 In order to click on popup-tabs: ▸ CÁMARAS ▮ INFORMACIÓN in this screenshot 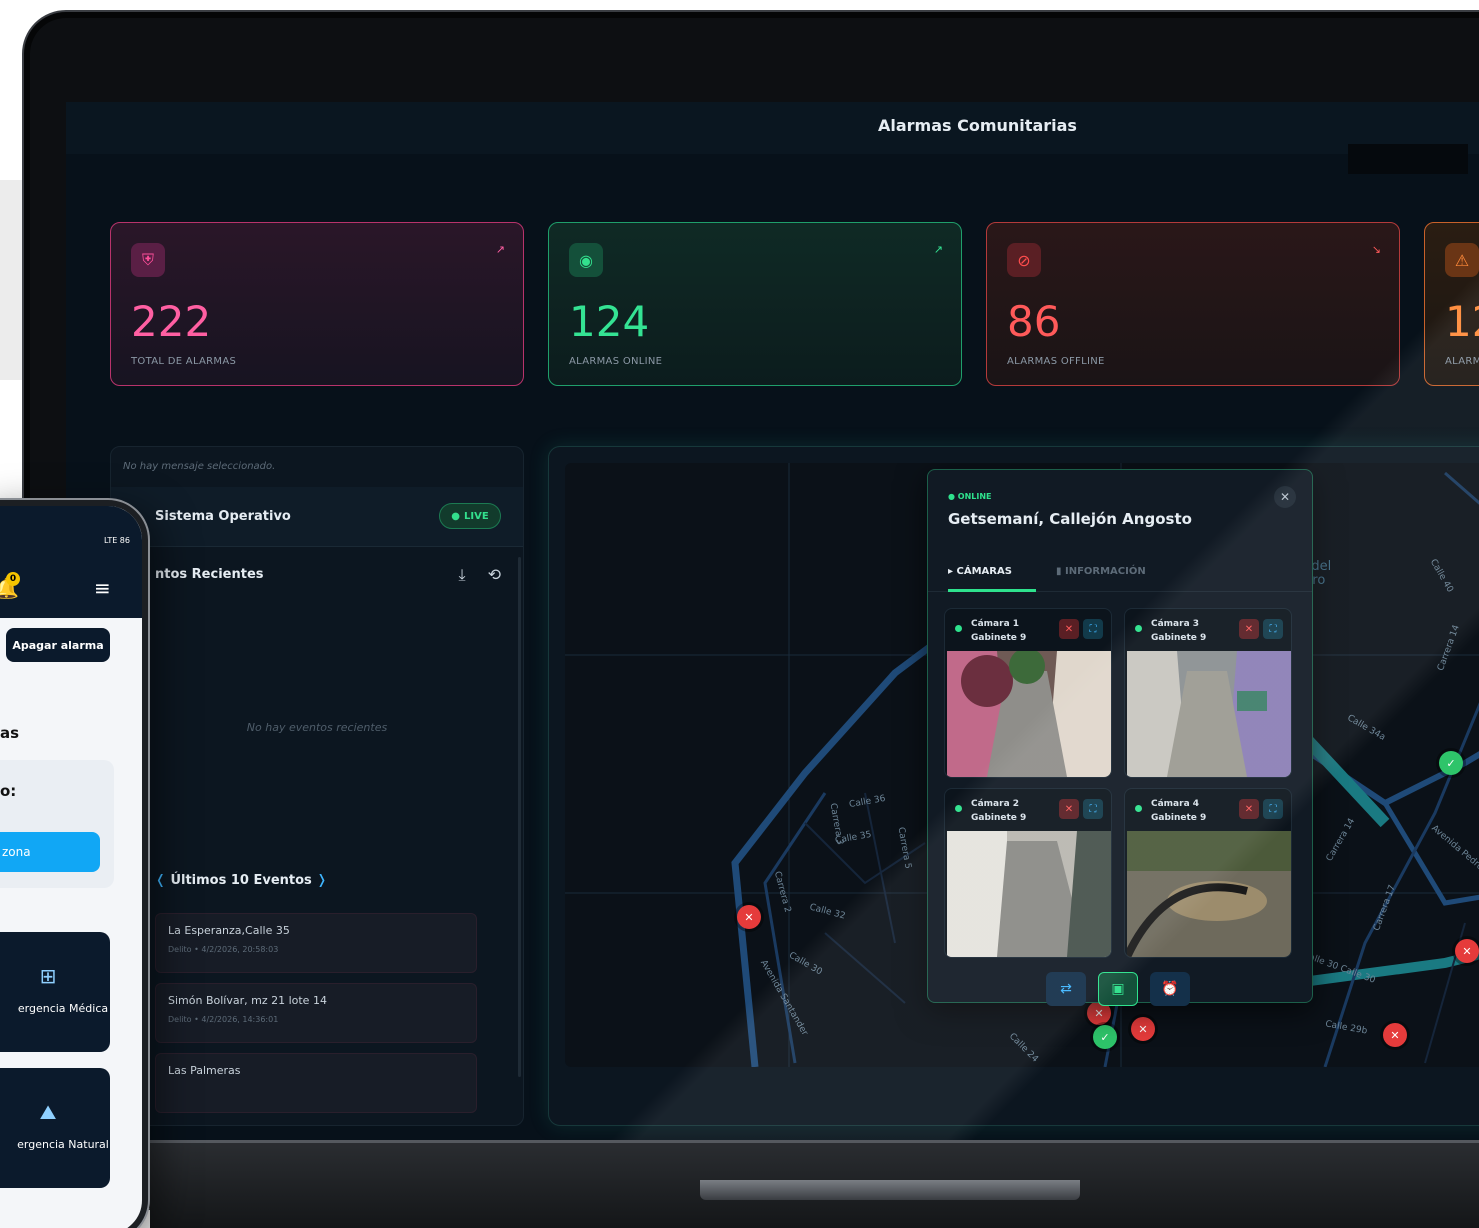, I will do `click(1120, 574)`.